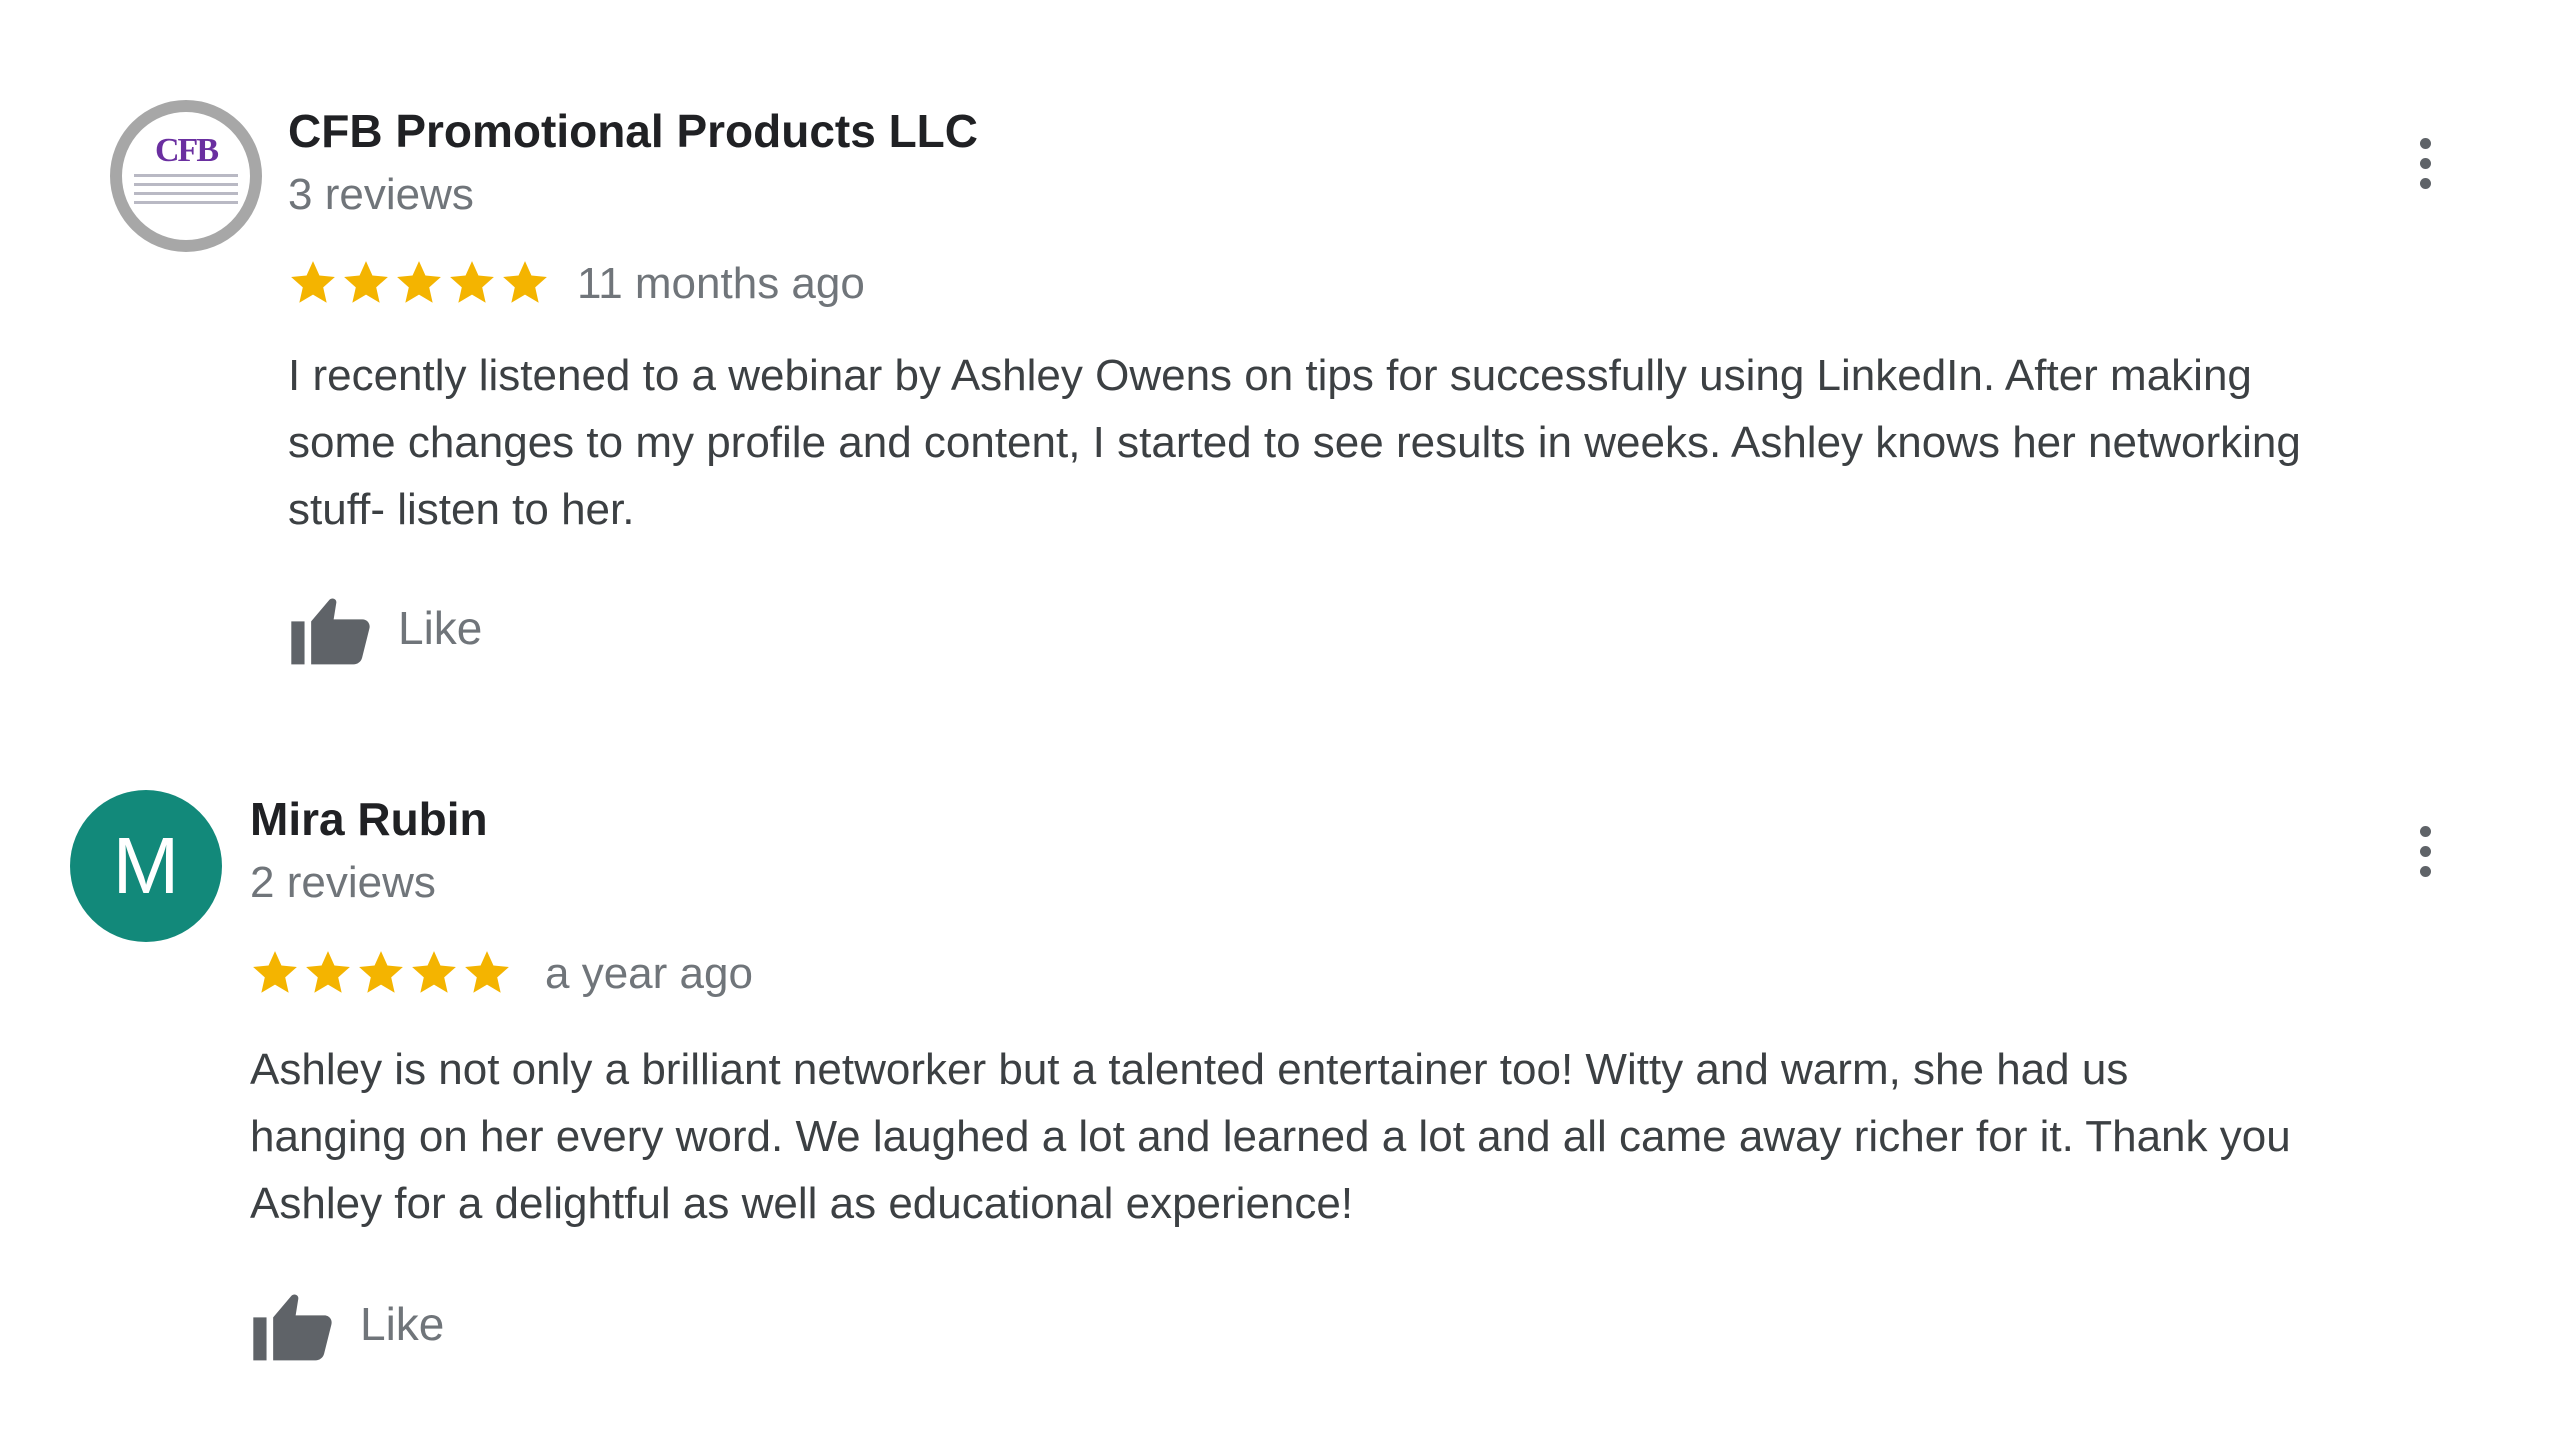 The width and height of the screenshot is (2560, 1440). I want to click on reviewer-avatar-logo: CFB, so click(186, 176).